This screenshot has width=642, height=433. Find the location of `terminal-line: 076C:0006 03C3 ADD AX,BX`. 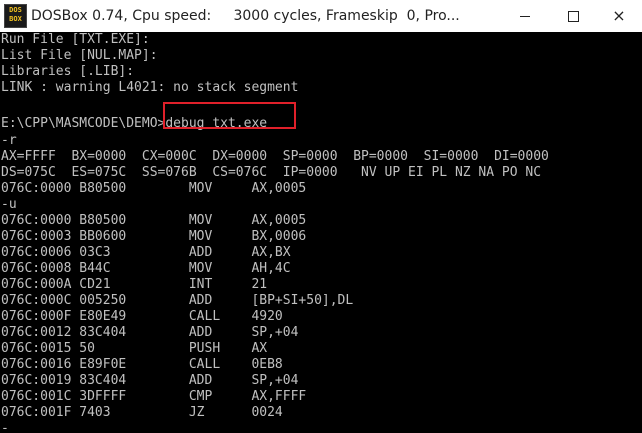

terminal-line: 076C:0006 03C3 ADD AX,BX is located at coordinates (146, 252).